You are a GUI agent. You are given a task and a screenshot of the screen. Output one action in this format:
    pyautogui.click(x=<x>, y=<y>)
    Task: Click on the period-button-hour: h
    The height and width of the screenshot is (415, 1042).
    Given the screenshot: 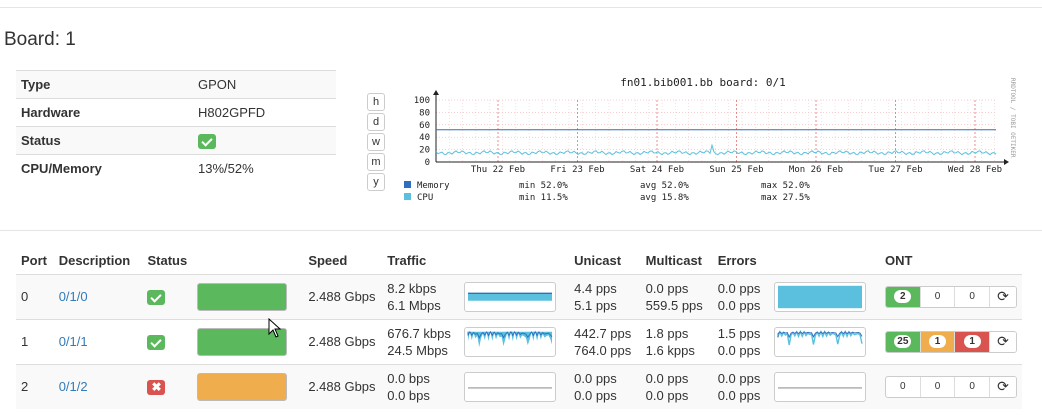 What is the action you would take?
    pyautogui.click(x=376, y=102)
    